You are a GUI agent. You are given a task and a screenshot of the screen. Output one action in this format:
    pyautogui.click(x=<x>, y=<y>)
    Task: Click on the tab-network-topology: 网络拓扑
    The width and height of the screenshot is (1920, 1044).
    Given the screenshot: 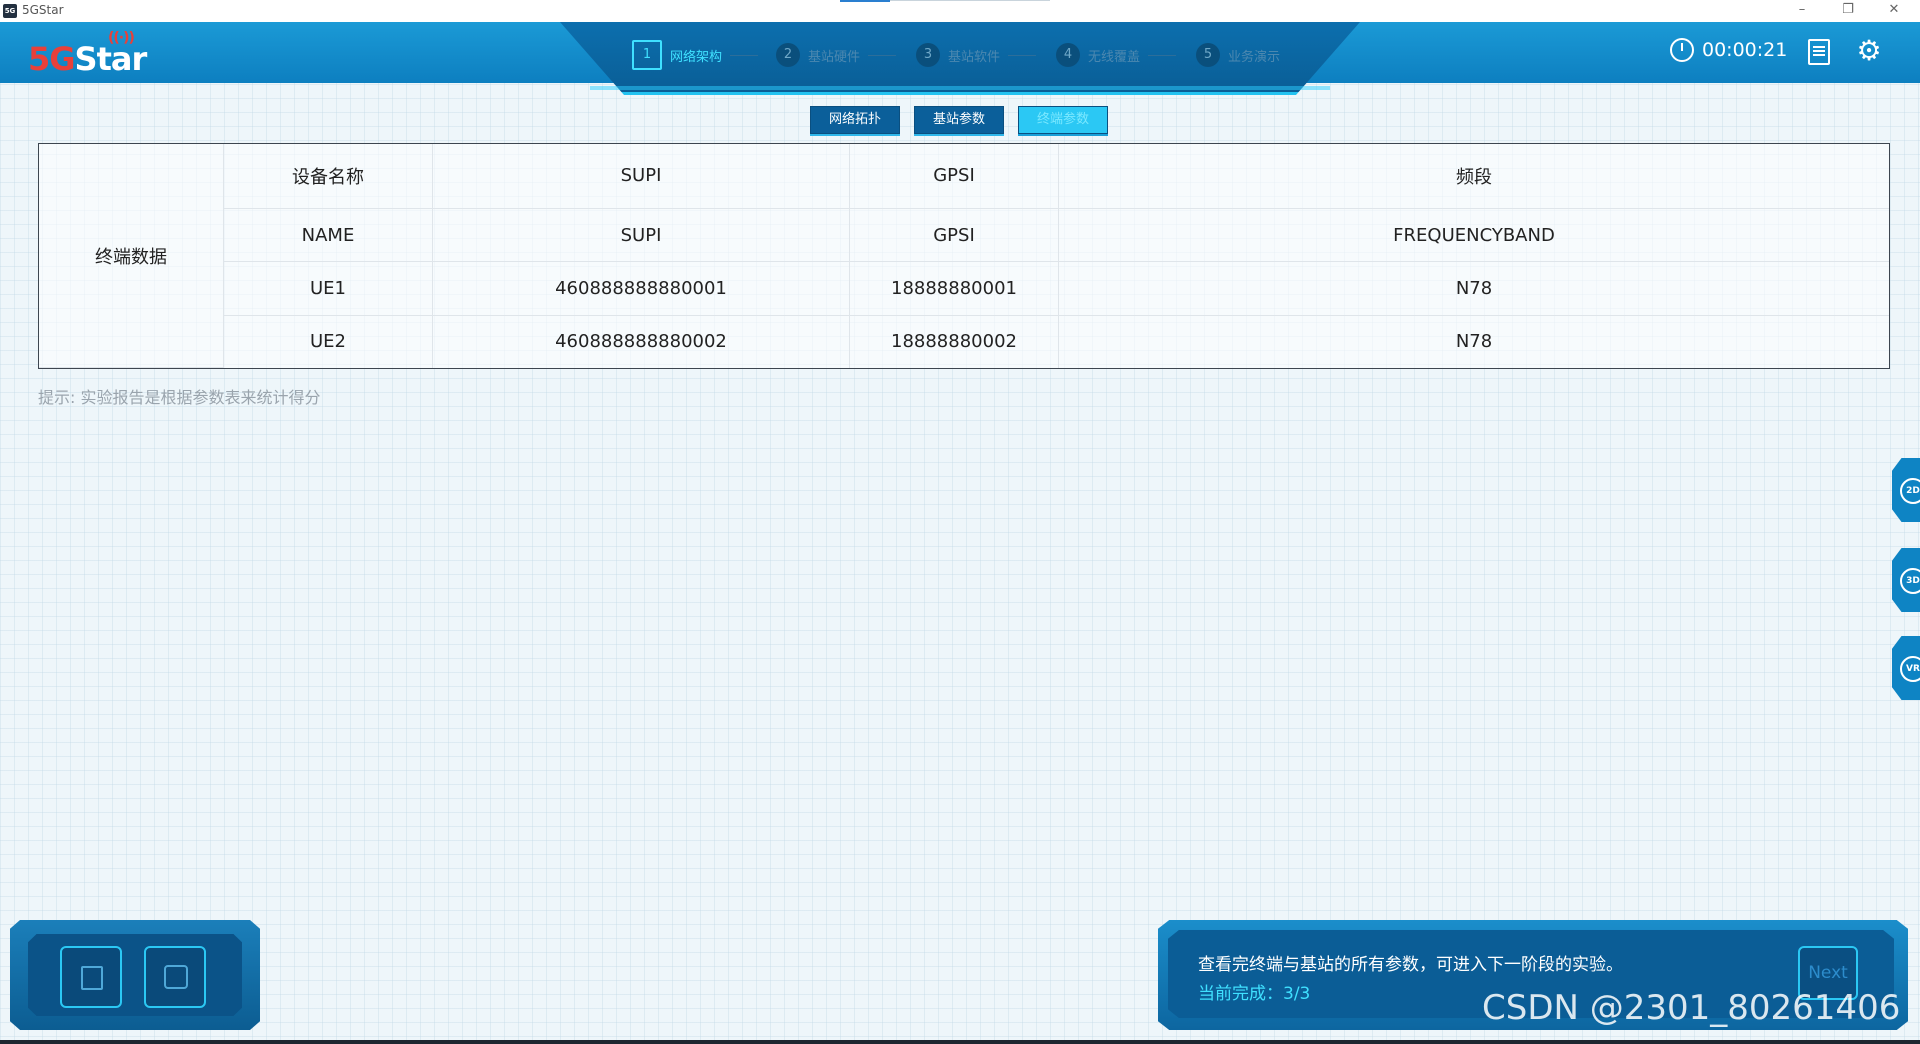 What is the action you would take?
    pyautogui.click(x=855, y=121)
    